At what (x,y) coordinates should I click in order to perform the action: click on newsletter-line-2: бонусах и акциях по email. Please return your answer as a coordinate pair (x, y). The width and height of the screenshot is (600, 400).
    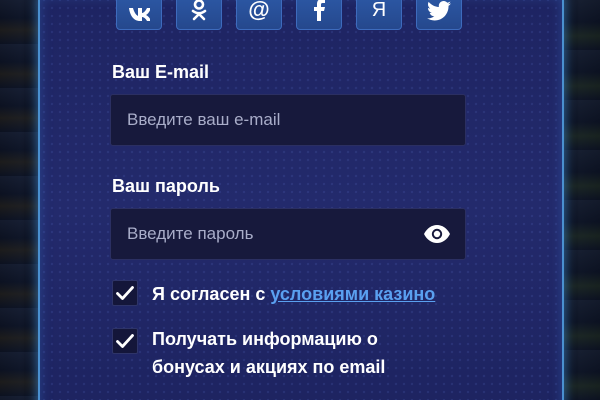
    Looking at the image, I should click on (269, 367).